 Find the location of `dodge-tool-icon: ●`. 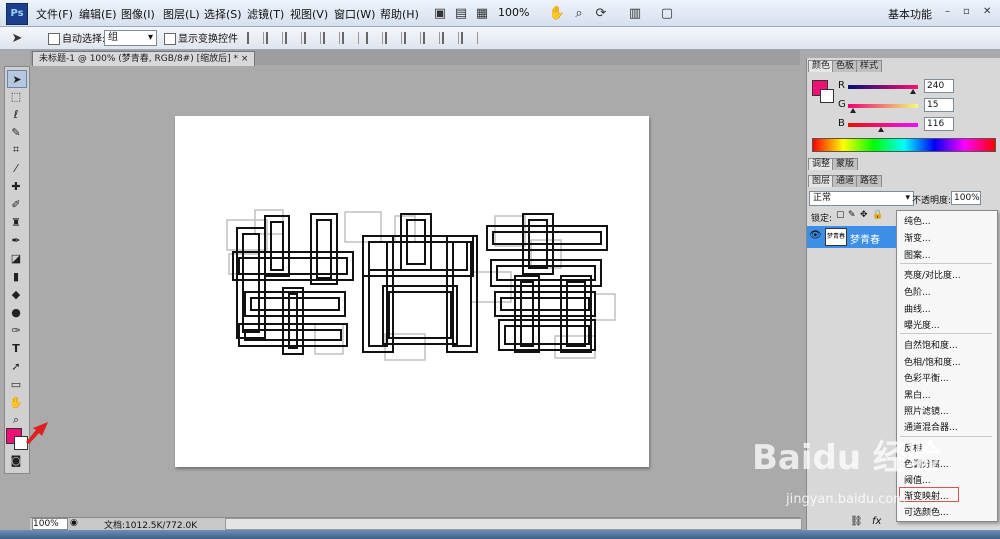

dodge-tool-icon: ● is located at coordinates (16, 312).